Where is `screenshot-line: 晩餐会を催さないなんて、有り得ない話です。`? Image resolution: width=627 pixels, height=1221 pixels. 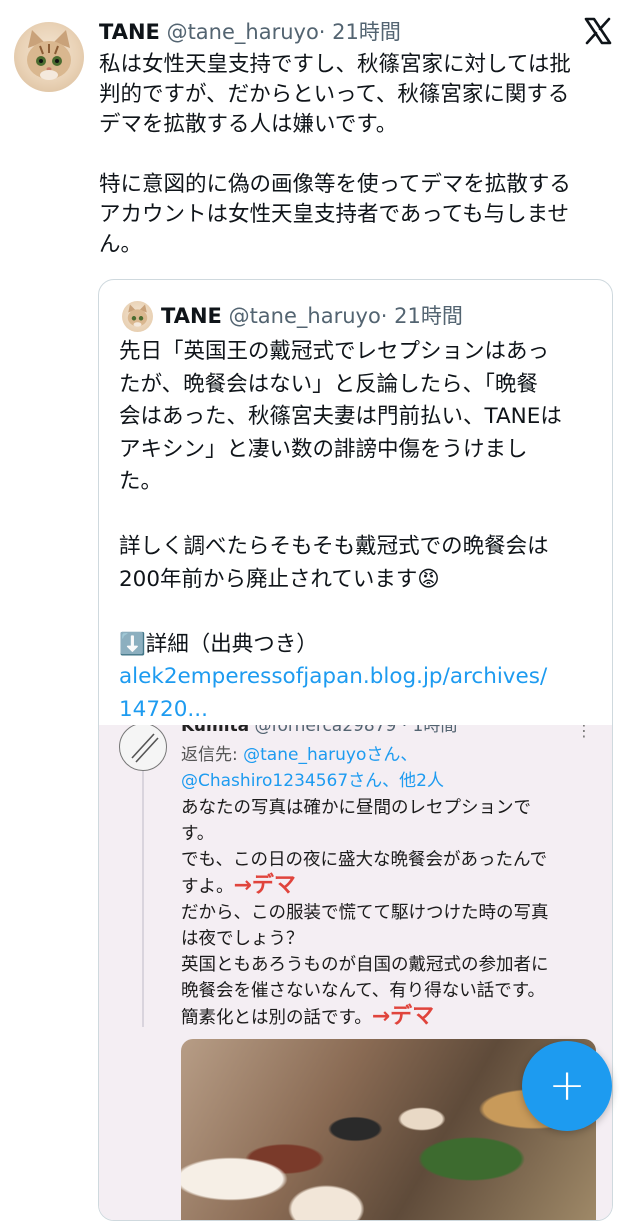
screenshot-line: 晩餐会を催さないなんて、有り得ない話です。 is located at coordinates (363, 991).